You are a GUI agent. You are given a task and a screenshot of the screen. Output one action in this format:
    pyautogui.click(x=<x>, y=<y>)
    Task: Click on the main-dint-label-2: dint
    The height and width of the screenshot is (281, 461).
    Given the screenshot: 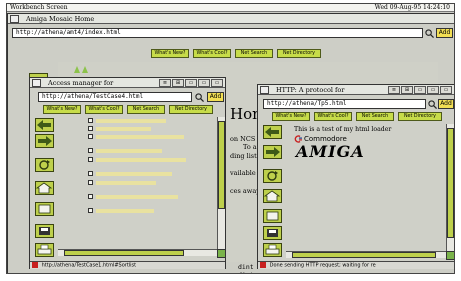 What is the action you would take?
    pyautogui.click(x=246, y=272)
    